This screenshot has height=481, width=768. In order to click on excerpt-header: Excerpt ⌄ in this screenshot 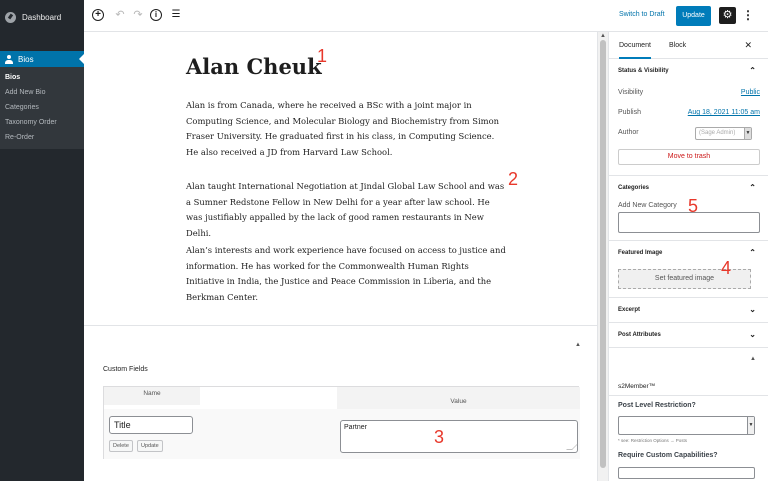, I will do `click(688, 310)`.